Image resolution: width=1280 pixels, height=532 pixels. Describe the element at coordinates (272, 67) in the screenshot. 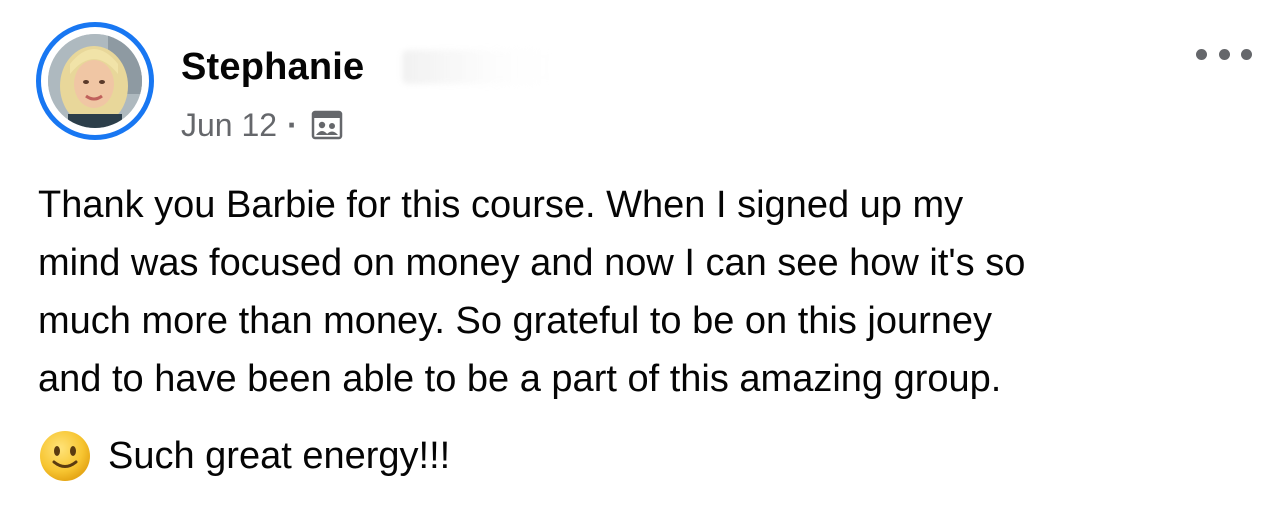

I see `author-name: Stephanie` at that location.